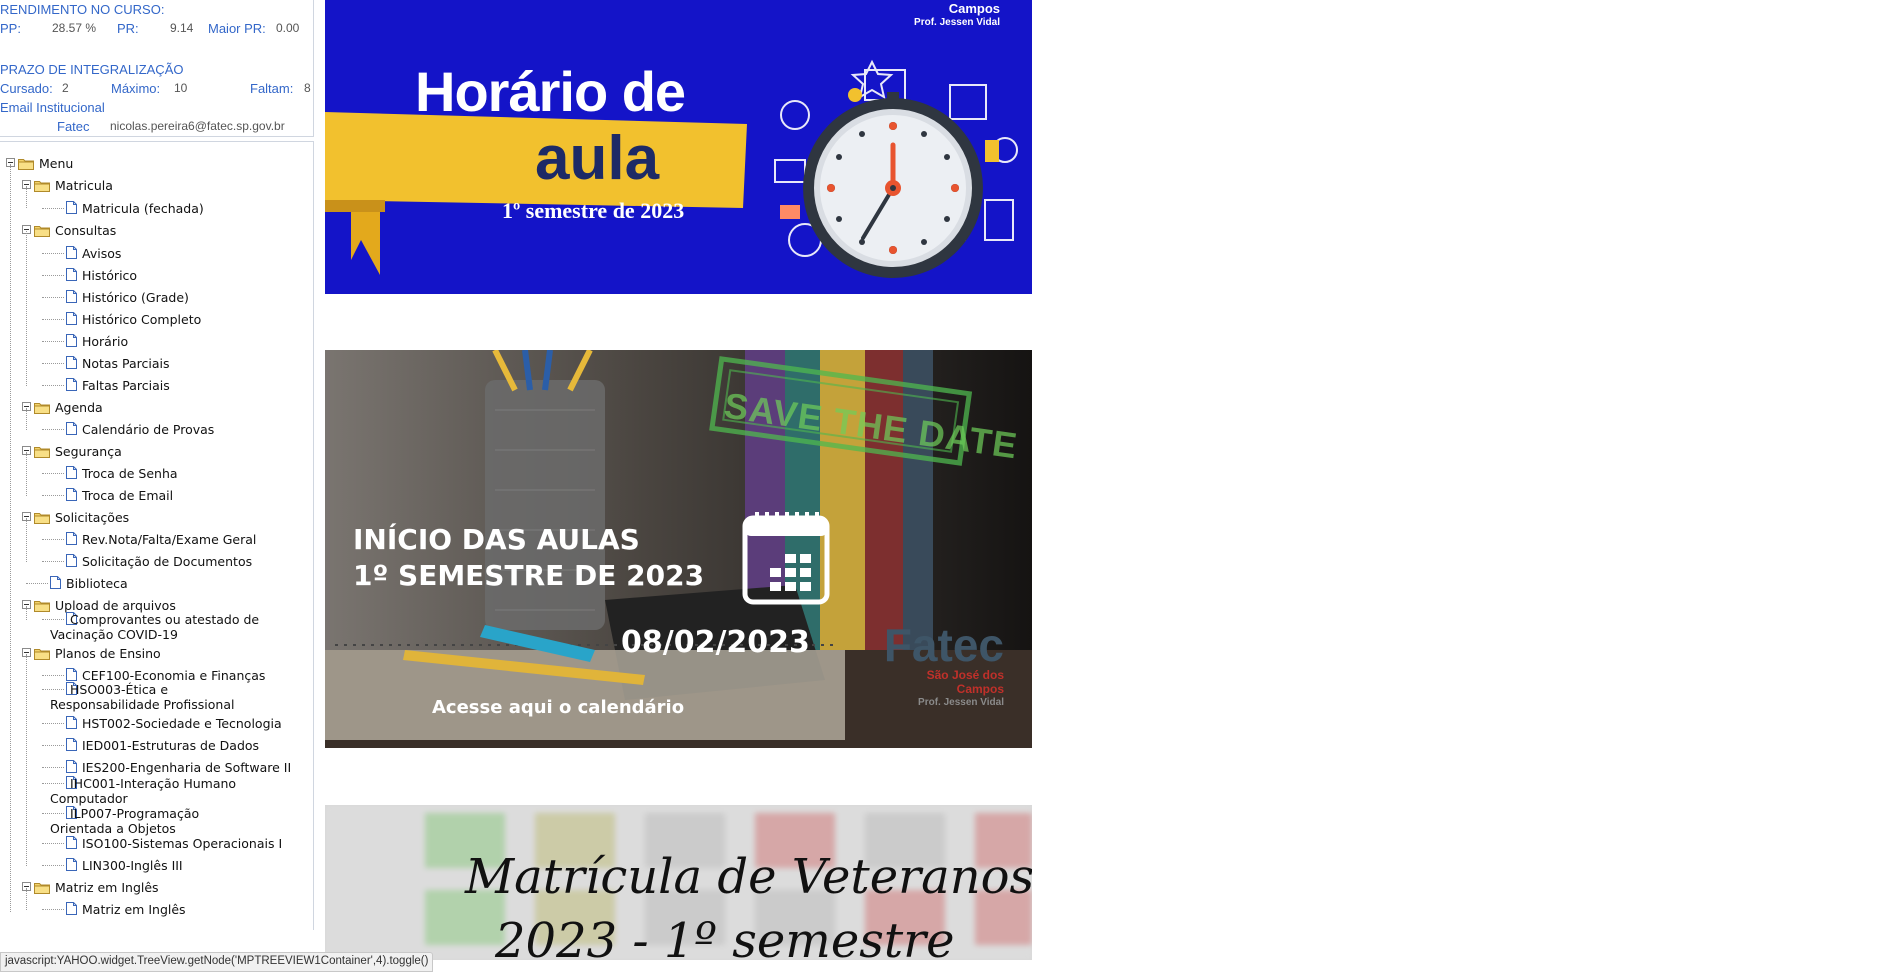  What do you see at coordinates (150, 407) in the screenshot?
I see `tree-folder-menu-agenda-label: Agenda` at bounding box center [150, 407].